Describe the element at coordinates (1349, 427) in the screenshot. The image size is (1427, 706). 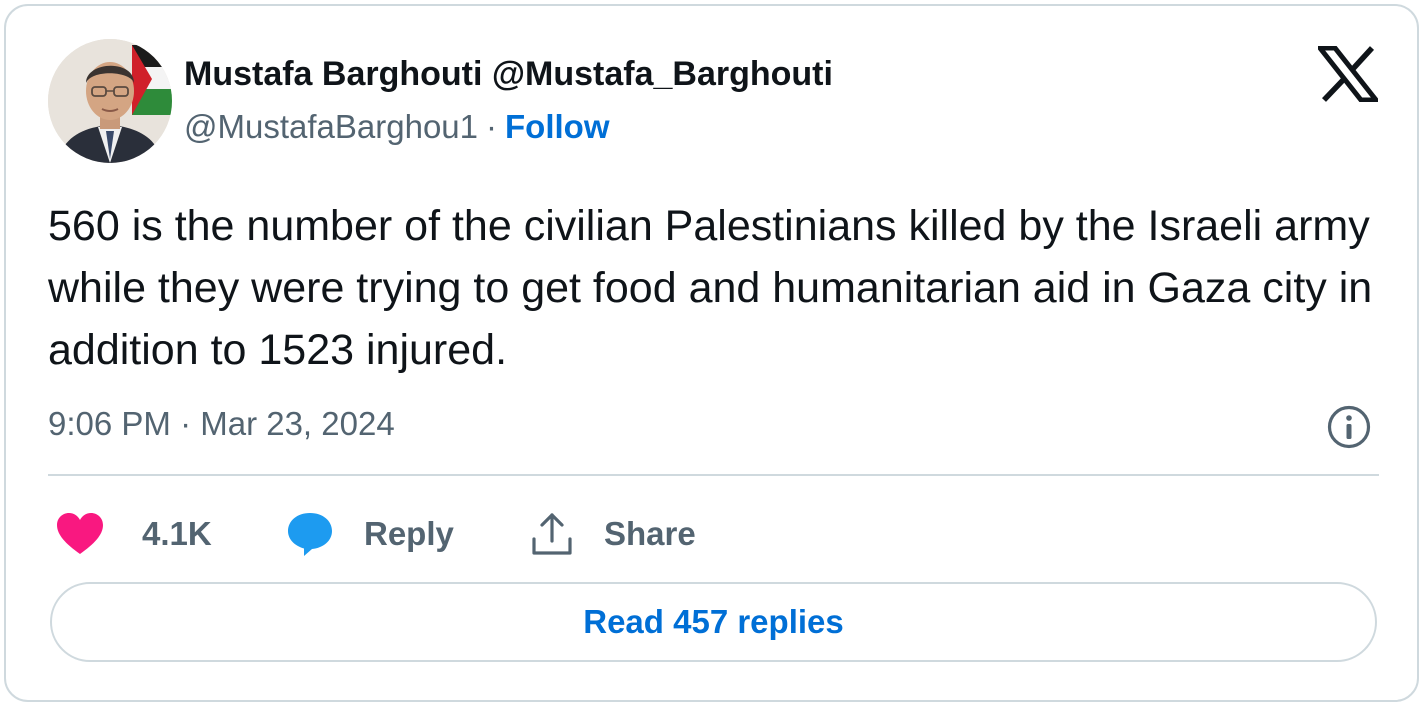
I see `info-icon` at that location.